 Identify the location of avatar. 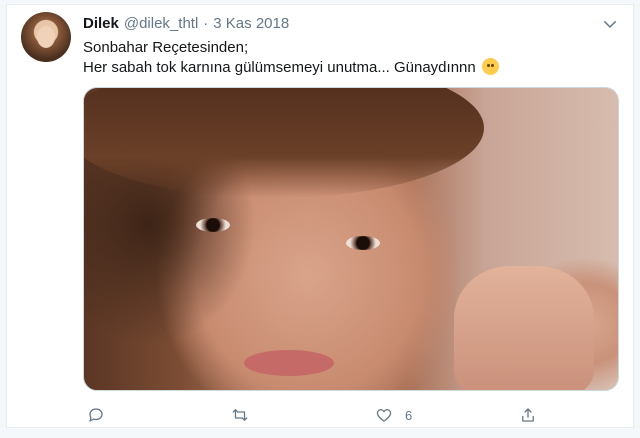
(46, 37).